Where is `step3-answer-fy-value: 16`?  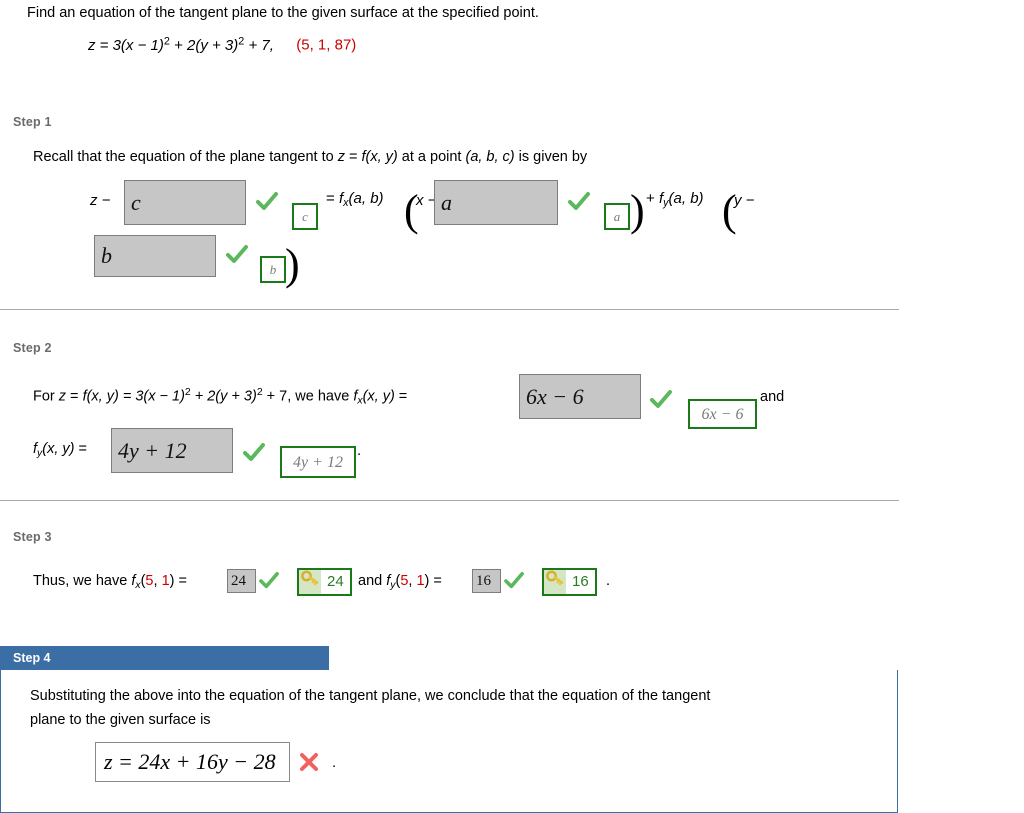
step3-answer-fy-value: 16 is located at coordinates (580, 581).